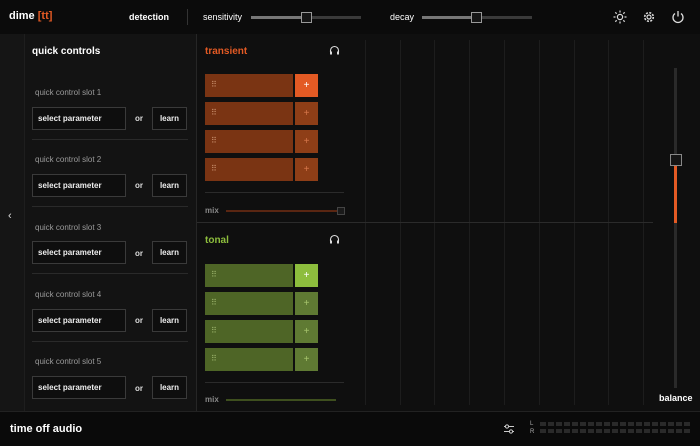  What do you see at coordinates (402, 17) in the screenshot?
I see `decay-label: decay` at bounding box center [402, 17].